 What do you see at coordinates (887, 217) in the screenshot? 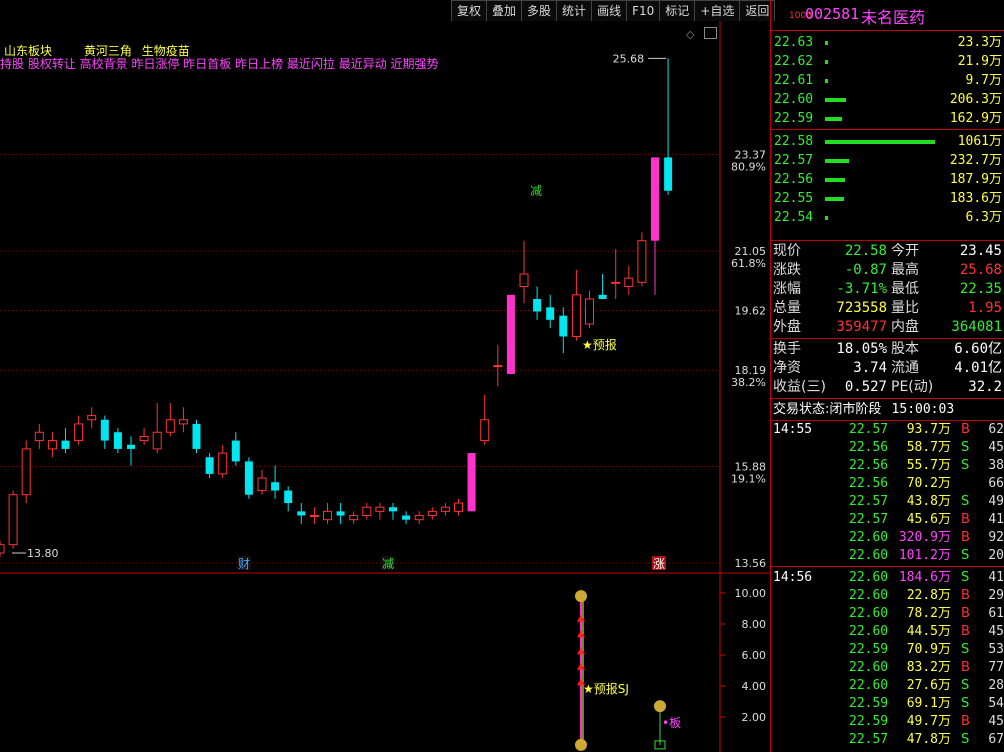
I see `order-book-row: 22.54 6.3万` at bounding box center [887, 217].